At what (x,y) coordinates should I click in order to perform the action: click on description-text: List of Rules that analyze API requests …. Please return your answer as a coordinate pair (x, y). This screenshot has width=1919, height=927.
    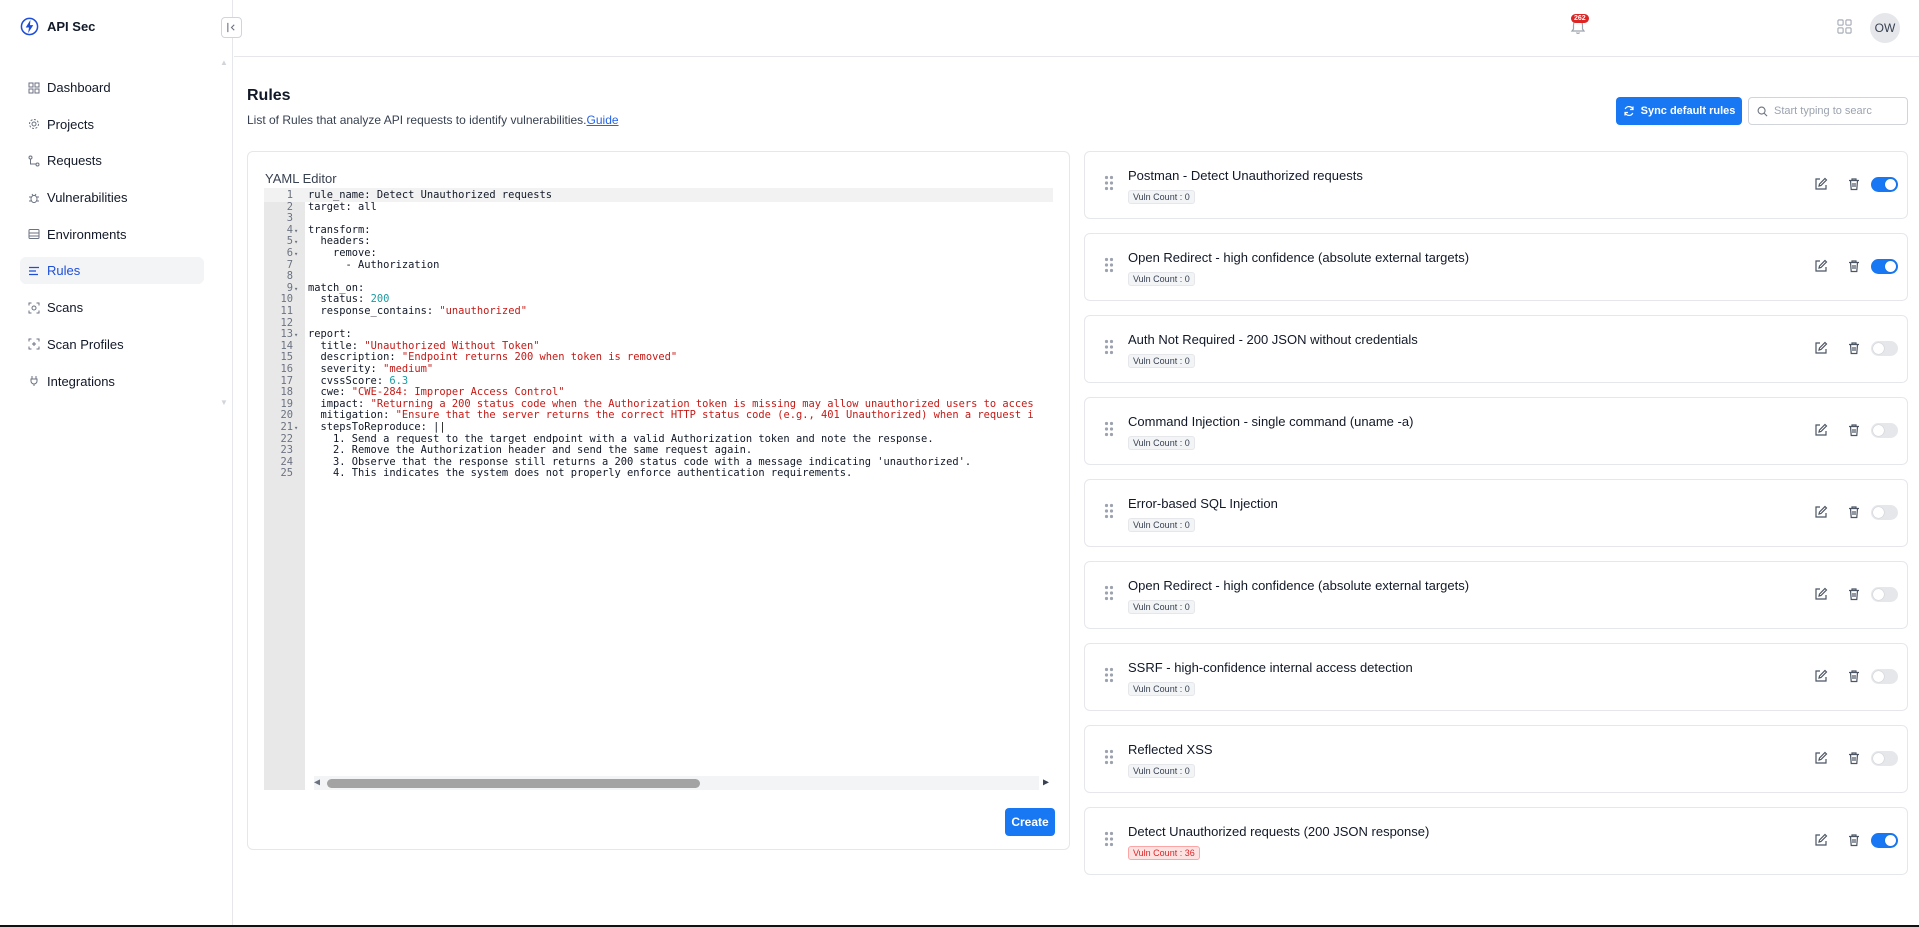
    Looking at the image, I should click on (417, 120).